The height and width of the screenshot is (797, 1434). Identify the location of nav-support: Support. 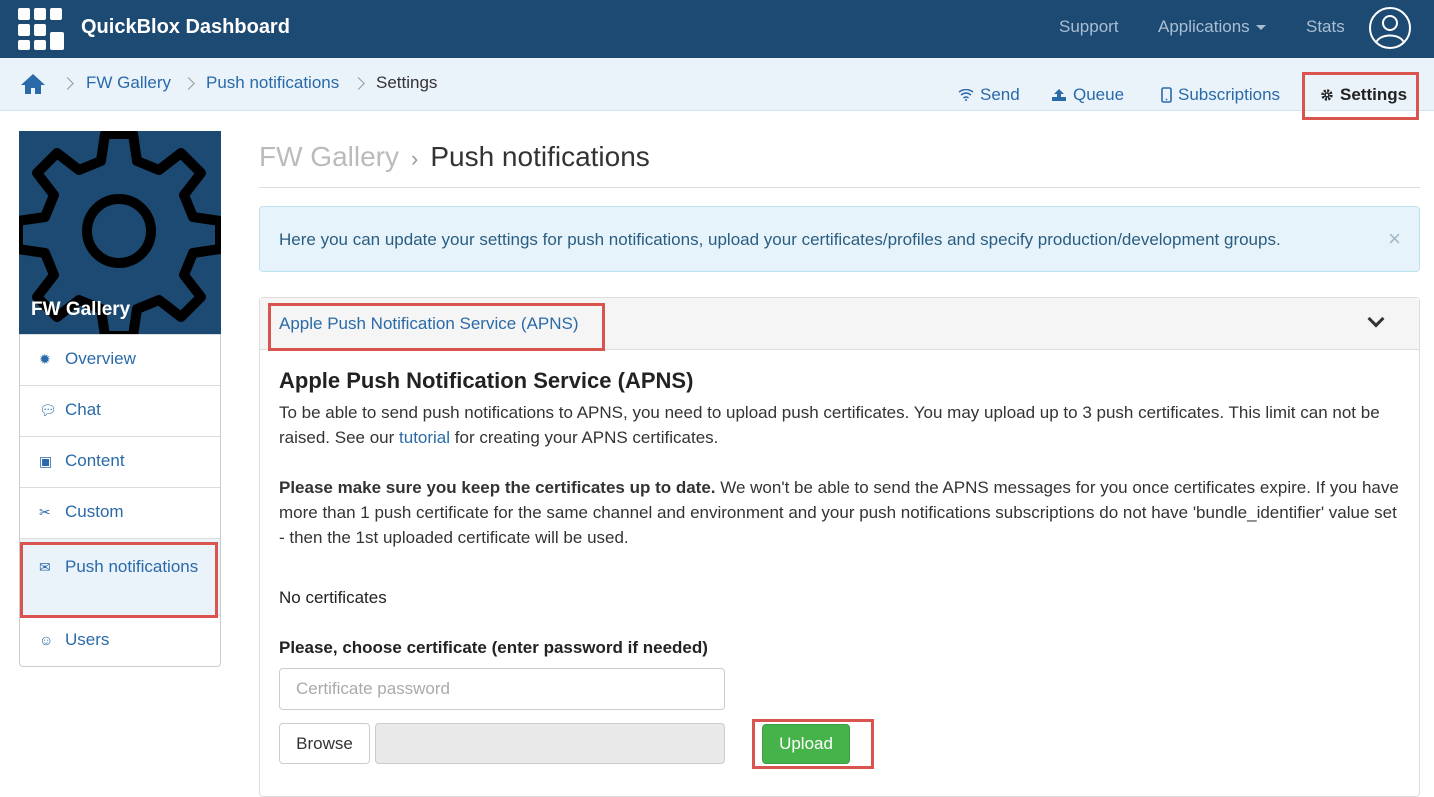
(1089, 27).